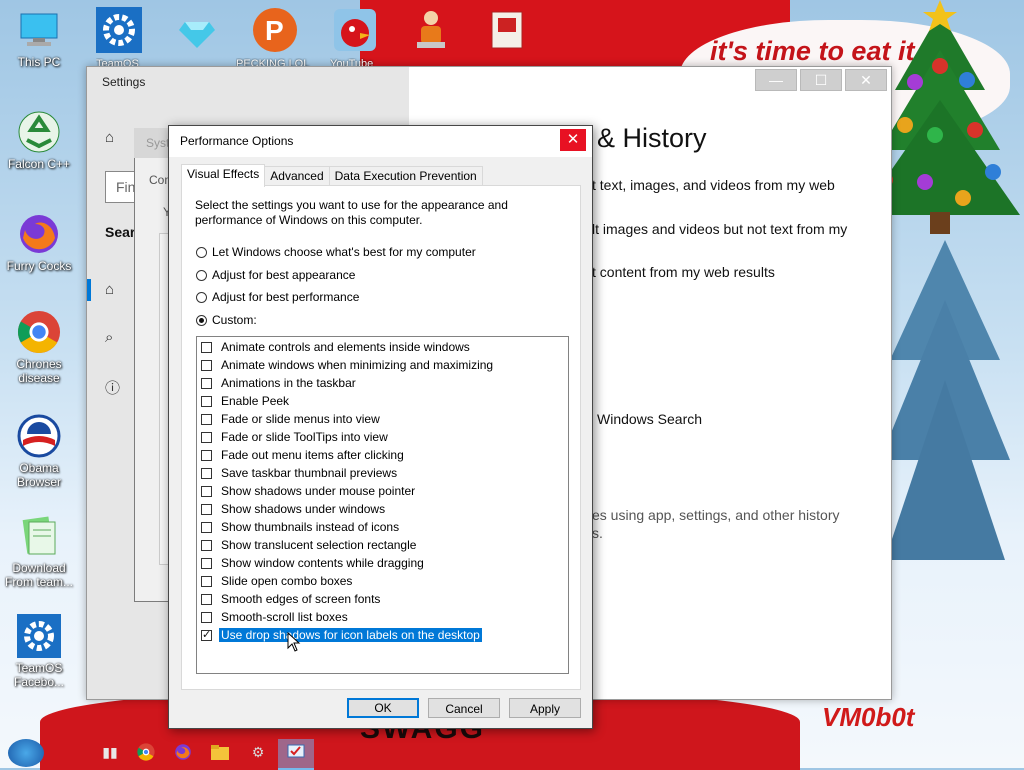  Describe the element at coordinates (114, 290) in the screenshot. I see `permissions-icon: ⌂` at that location.